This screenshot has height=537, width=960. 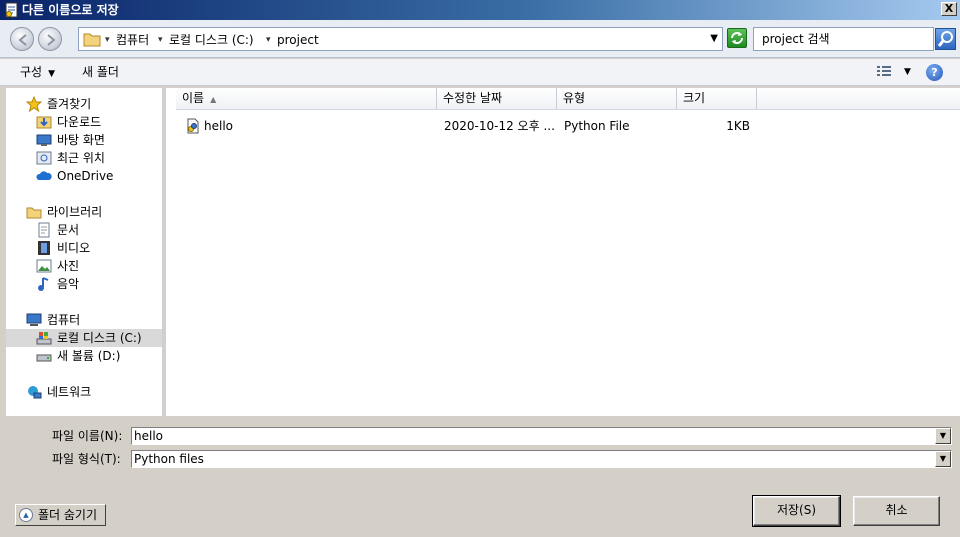 I want to click on breadcrumb-computer: 컴퓨터, so click(x=132, y=40).